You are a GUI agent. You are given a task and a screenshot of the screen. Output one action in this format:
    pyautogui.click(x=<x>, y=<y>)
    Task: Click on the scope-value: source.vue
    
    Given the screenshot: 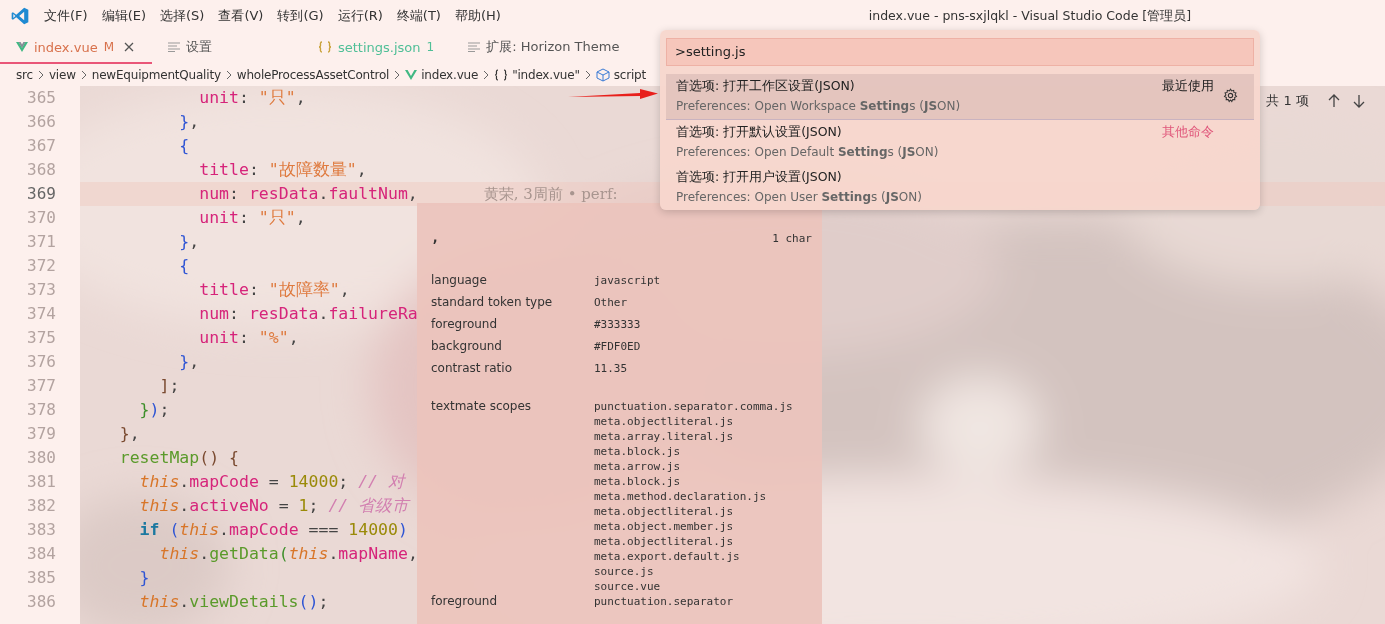 What is the action you would take?
    pyautogui.click(x=628, y=586)
    